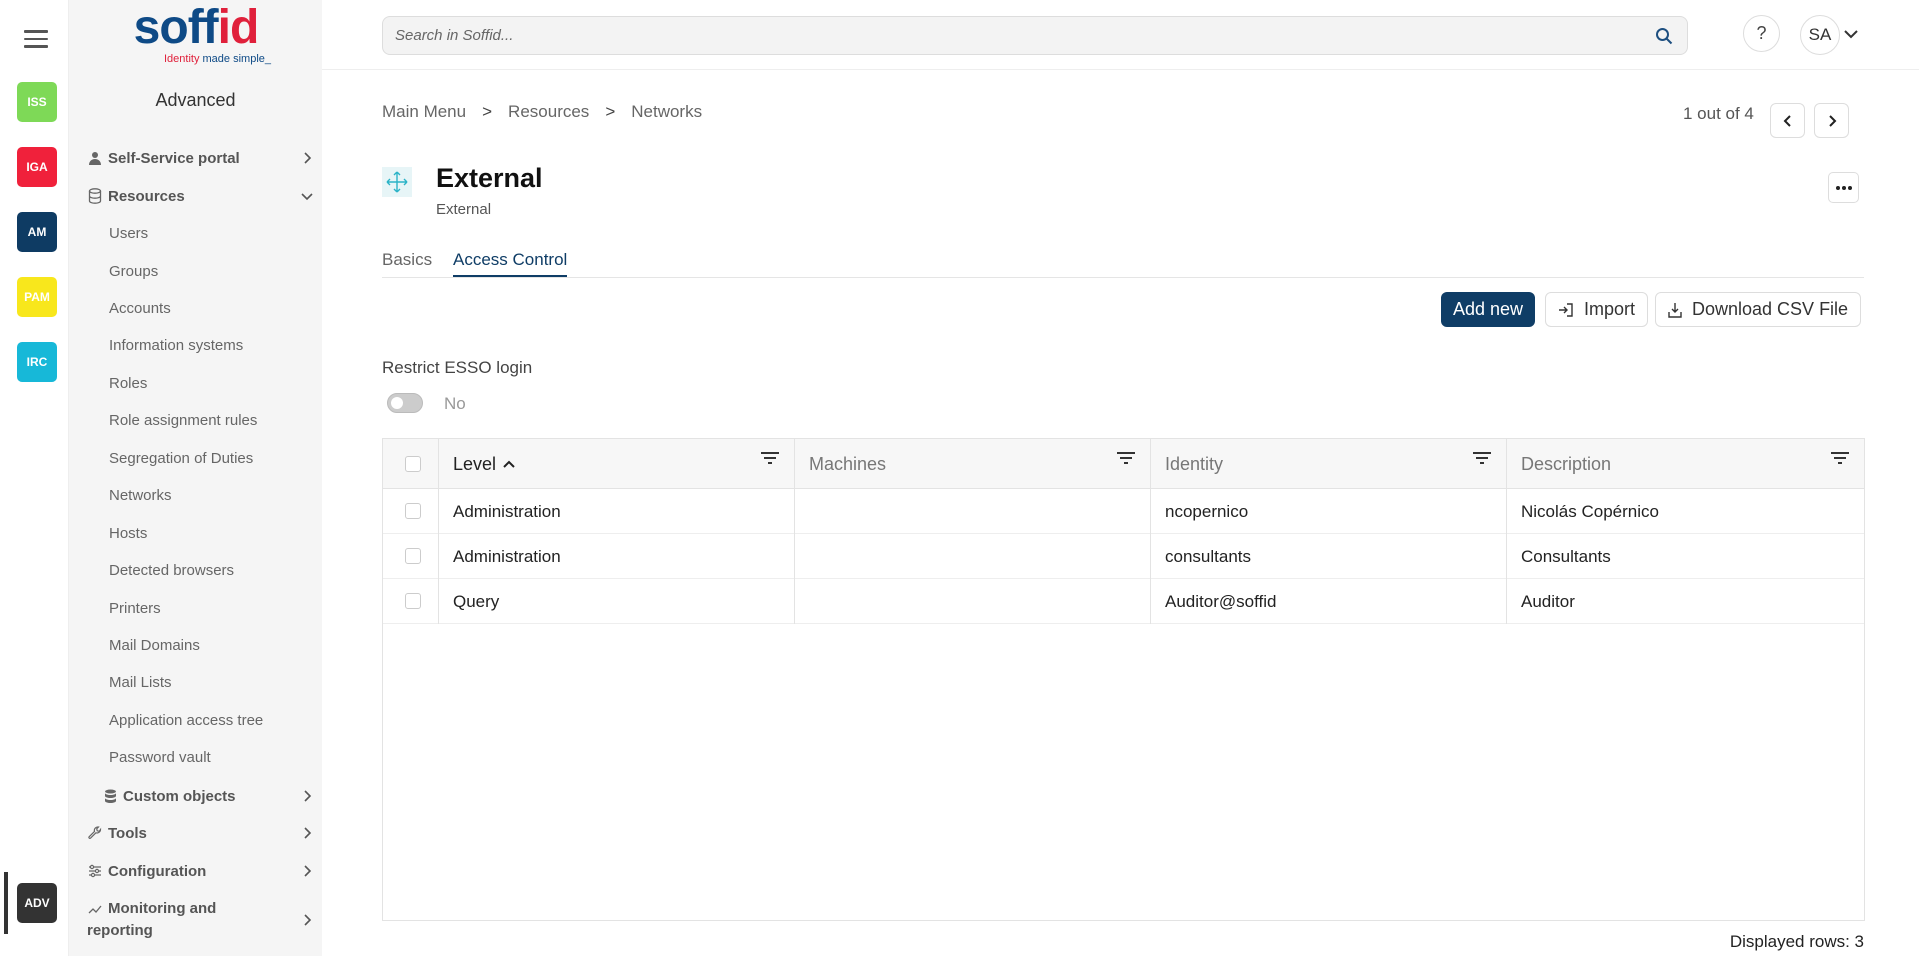  Describe the element at coordinates (95, 909) in the screenshot. I see `trend-line-icon` at that location.